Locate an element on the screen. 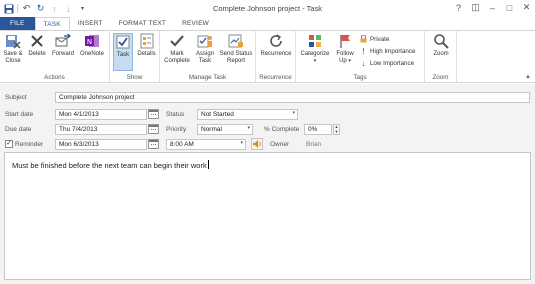 The image size is (535, 284). ribbon-tabs: FILE TASK INSERT FORMAT TEXT REVIEW is located at coordinates (267, 23).